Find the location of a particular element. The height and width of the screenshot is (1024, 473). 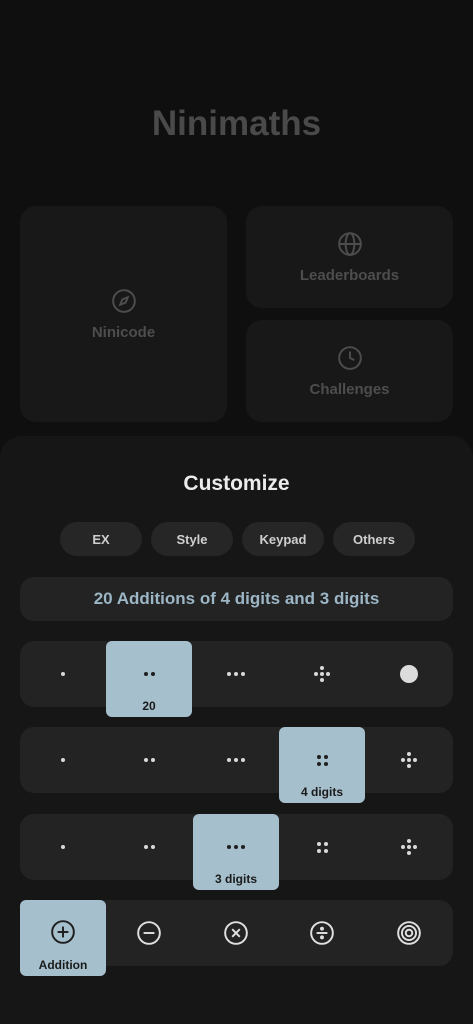

times-circle-icon is located at coordinates (236, 933).